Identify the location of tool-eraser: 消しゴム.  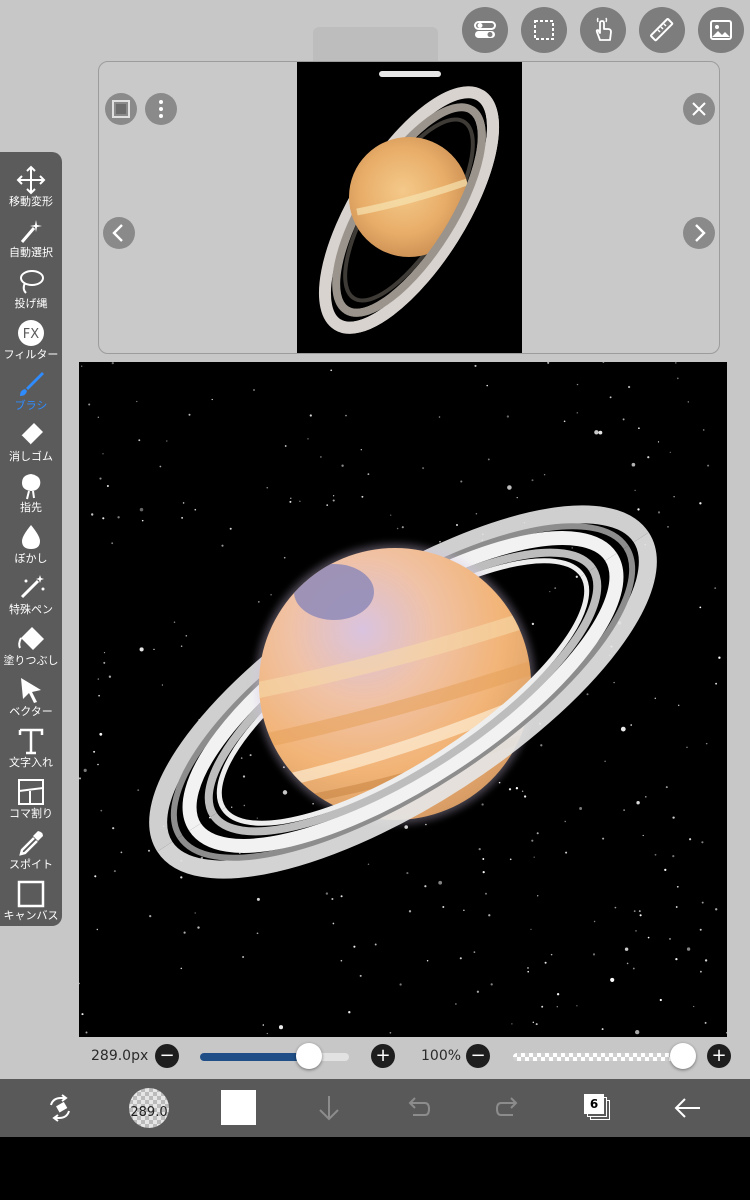
(31, 442).